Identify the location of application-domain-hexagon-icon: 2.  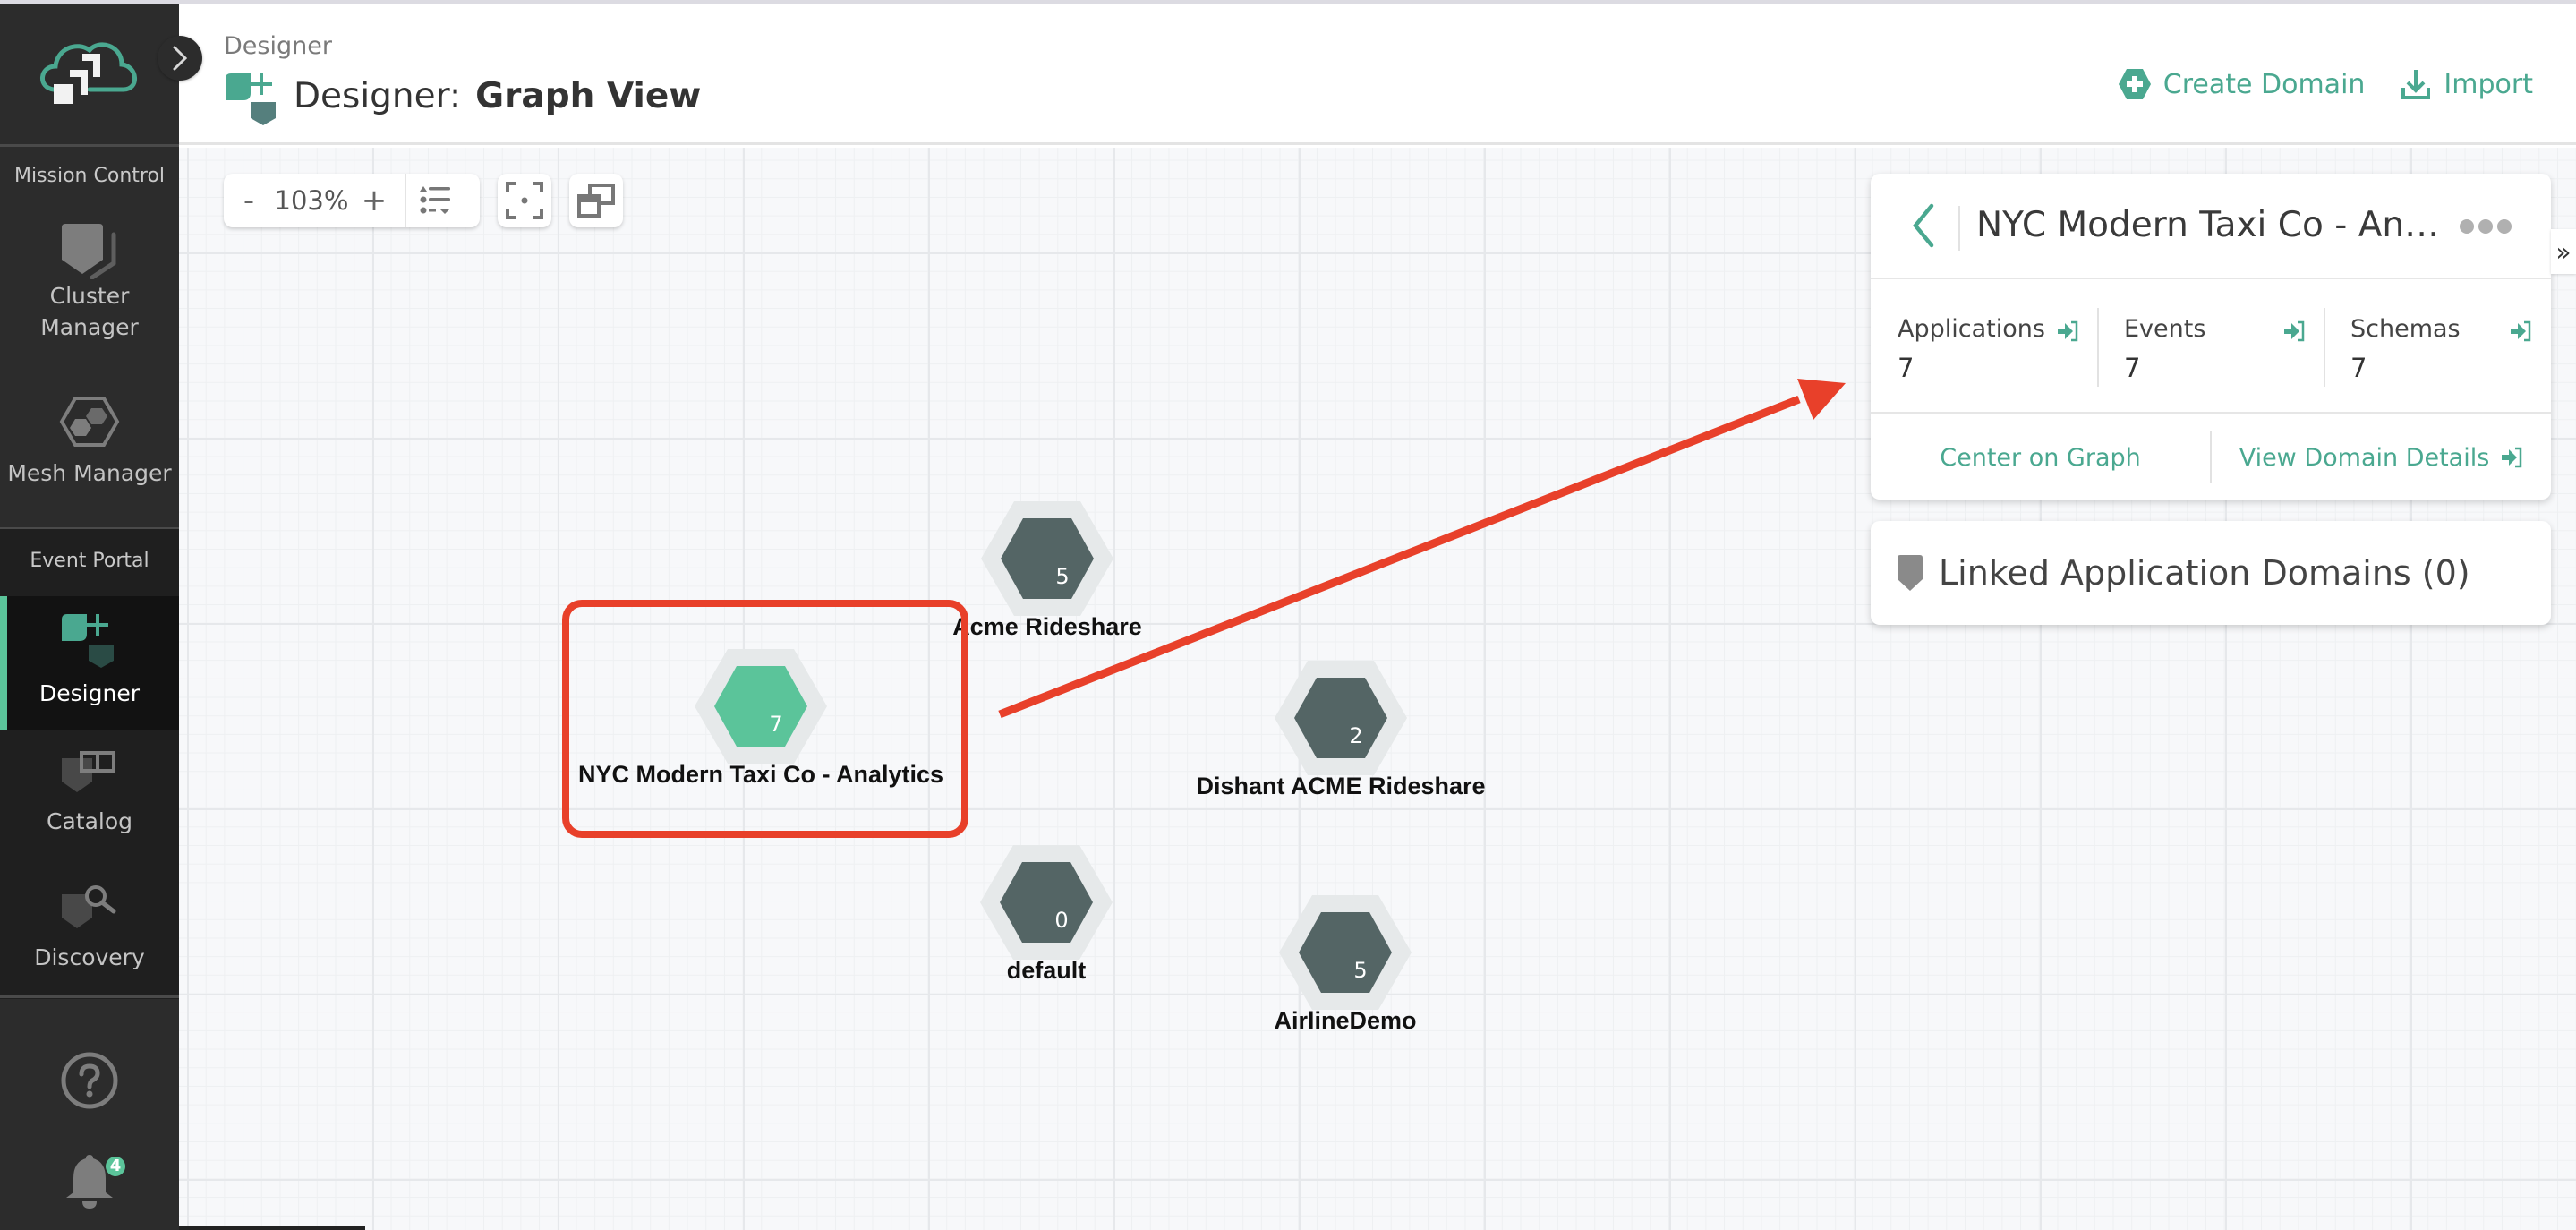
(1341, 718).